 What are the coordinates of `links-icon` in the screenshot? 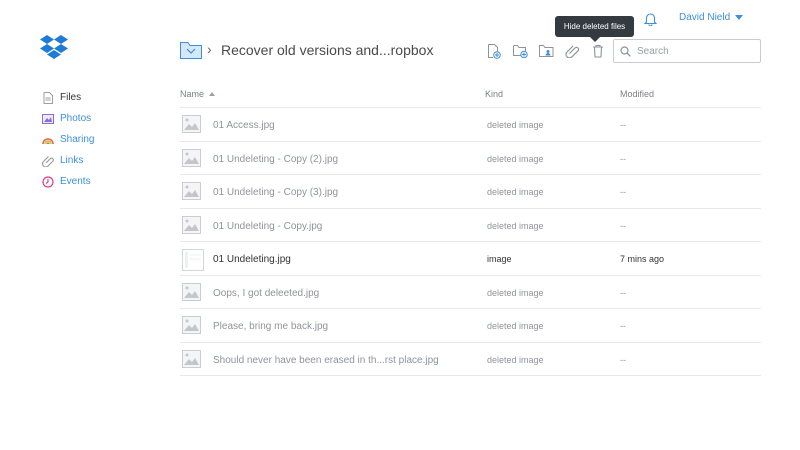 It's located at (48, 161).